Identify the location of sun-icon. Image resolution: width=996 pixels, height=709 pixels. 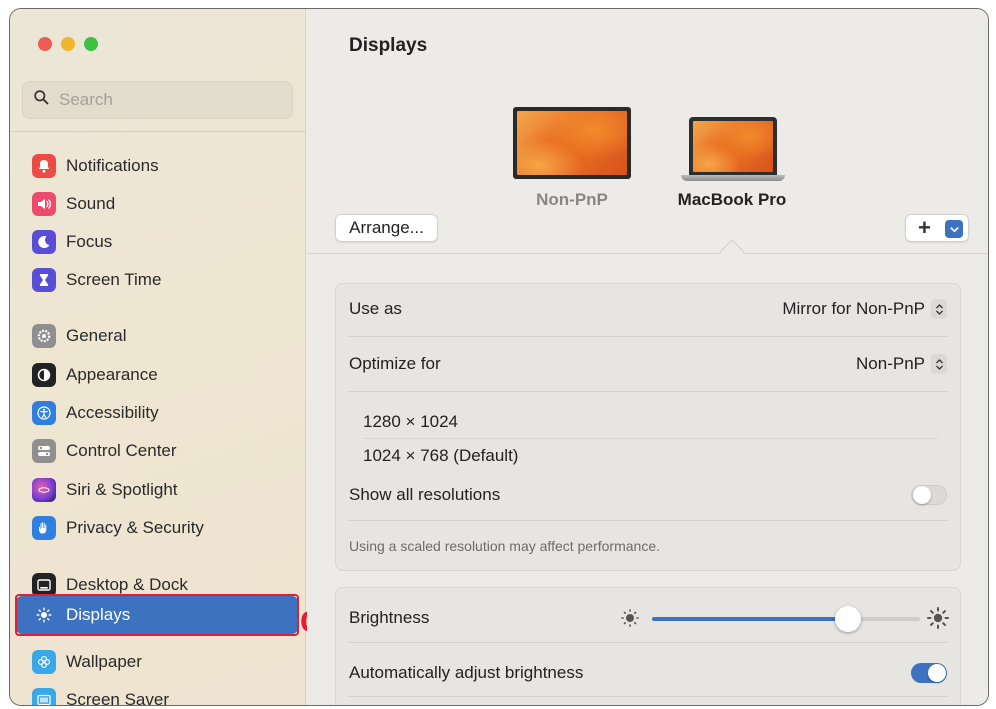
(44, 615).